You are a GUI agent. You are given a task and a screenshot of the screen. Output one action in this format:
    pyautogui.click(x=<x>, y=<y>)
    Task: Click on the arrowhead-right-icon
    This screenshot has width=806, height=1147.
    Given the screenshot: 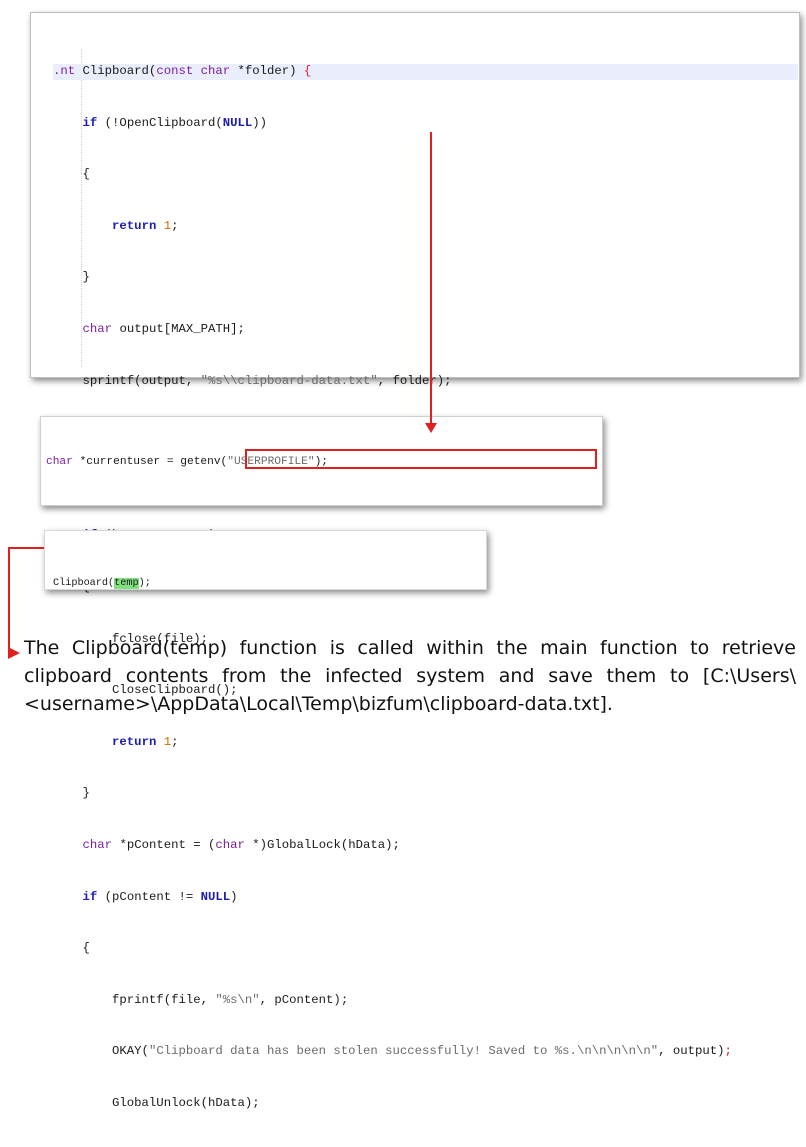 What is the action you would take?
    pyautogui.click(x=14, y=653)
    